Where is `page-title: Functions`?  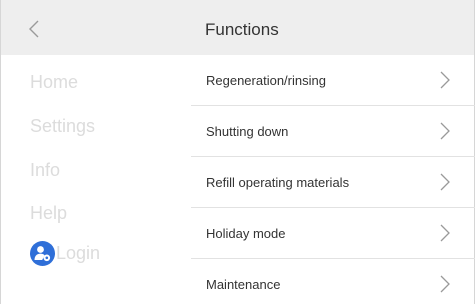
page-title: Functions is located at coordinates (242, 29).